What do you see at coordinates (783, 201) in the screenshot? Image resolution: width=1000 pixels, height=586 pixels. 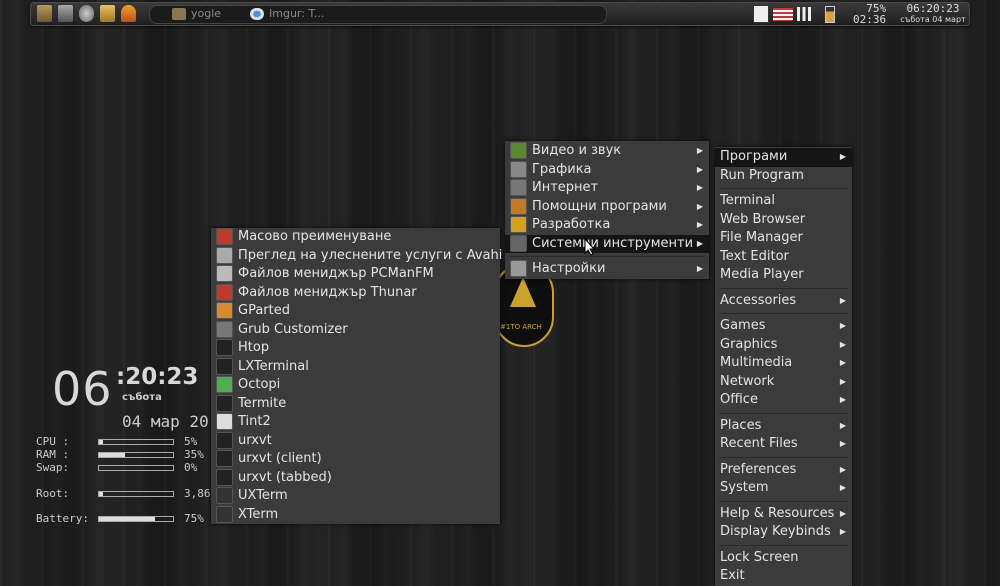 I see `menu-item: Terminal` at bounding box center [783, 201].